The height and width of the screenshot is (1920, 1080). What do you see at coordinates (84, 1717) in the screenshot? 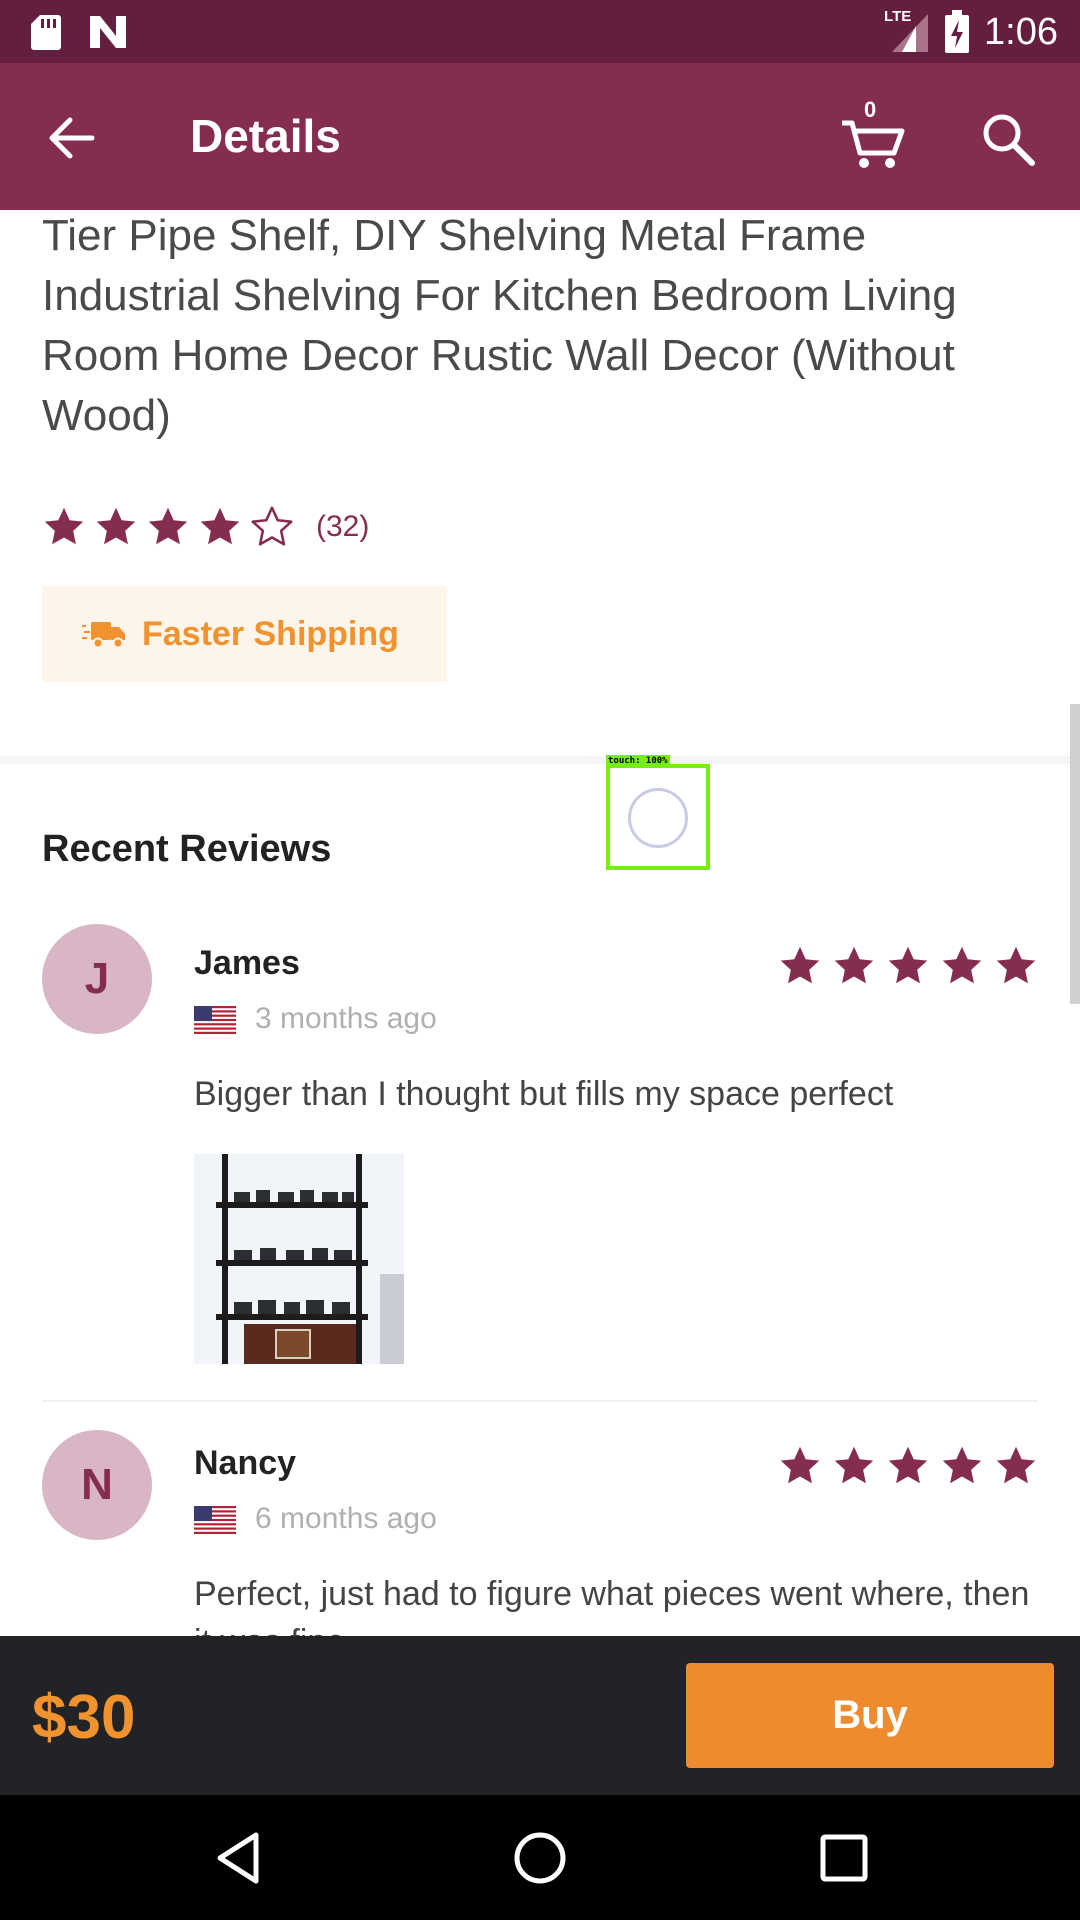
I see `price: $30` at bounding box center [84, 1717].